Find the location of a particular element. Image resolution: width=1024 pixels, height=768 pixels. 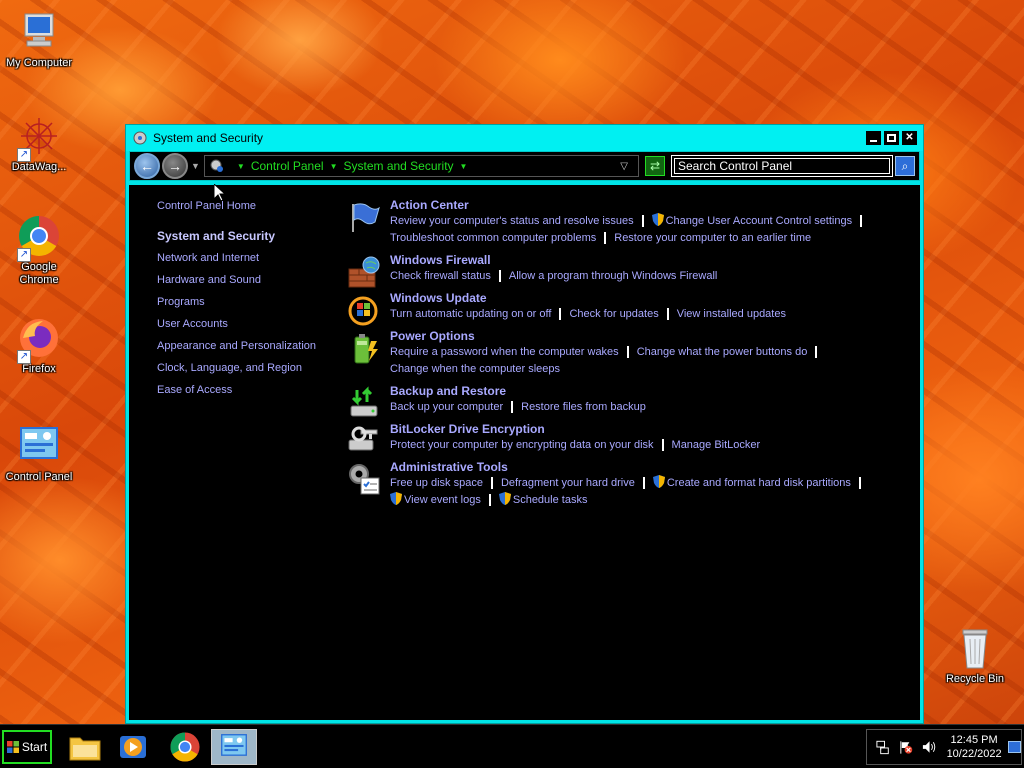

nav-item-hardware-and-sound: Hardware and Sound is located at coordinates (247, 284).